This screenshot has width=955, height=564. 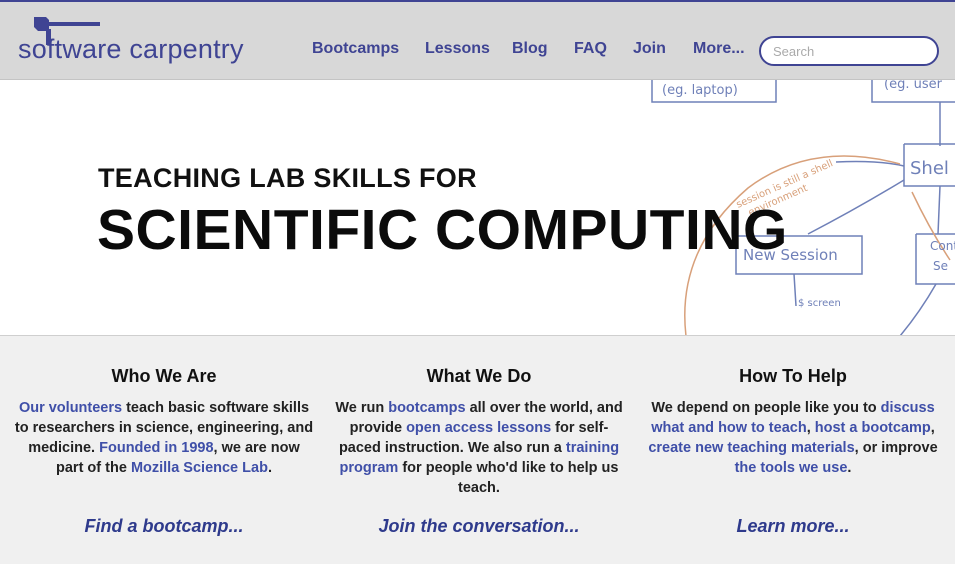 I want to click on hero-title: SCIENTIFIC COMPUTING, so click(x=442, y=230).